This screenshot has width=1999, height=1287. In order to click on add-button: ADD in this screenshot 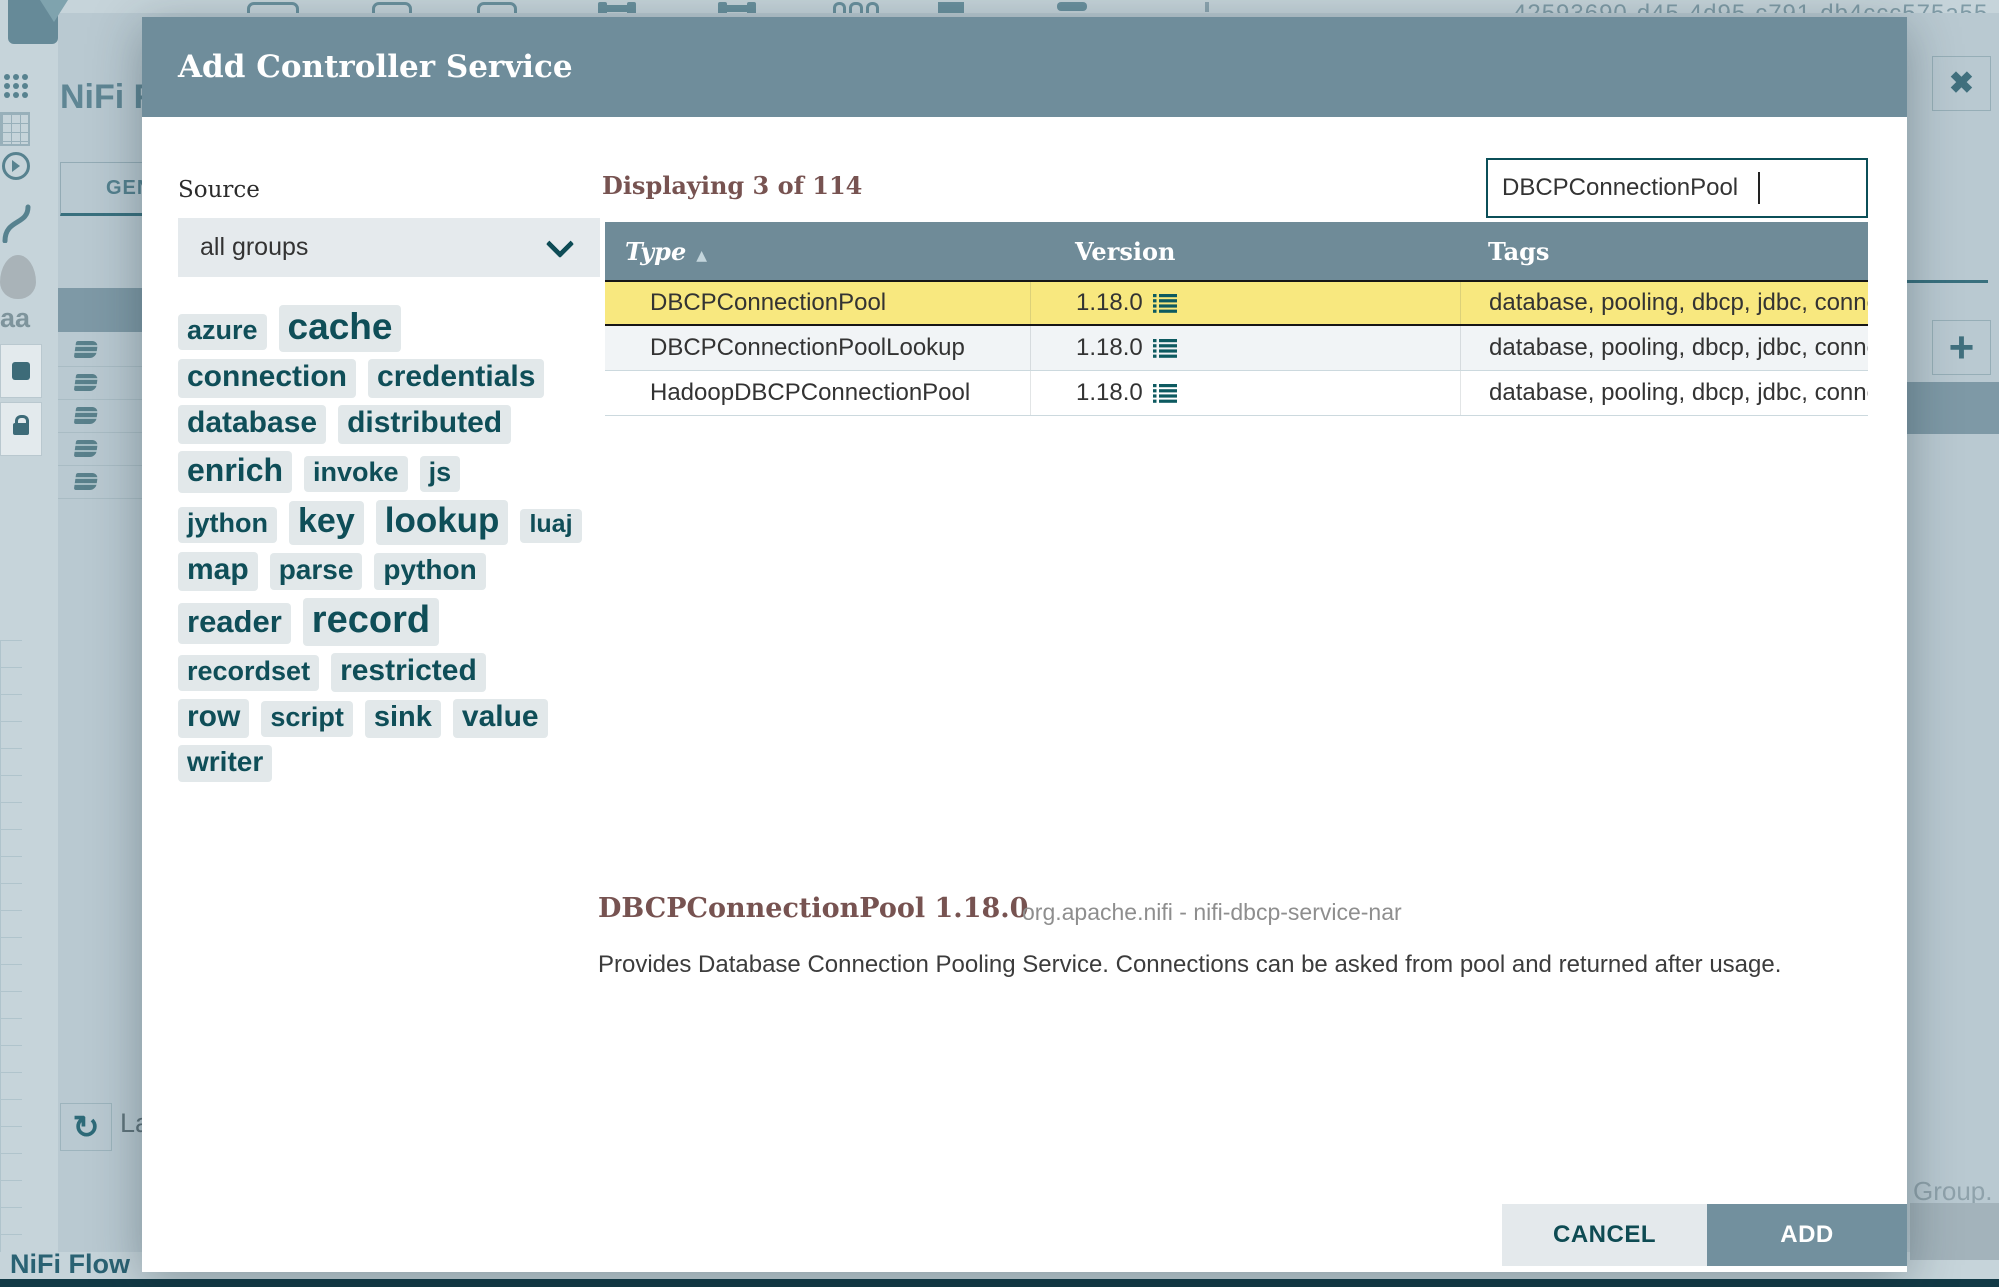, I will do `click(1807, 1235)`.